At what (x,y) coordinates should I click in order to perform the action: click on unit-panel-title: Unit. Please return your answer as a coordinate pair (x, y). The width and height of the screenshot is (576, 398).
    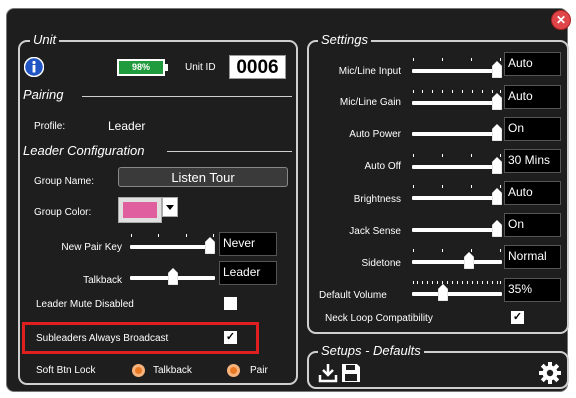
    Looking at the image, I should click on (45, 40).